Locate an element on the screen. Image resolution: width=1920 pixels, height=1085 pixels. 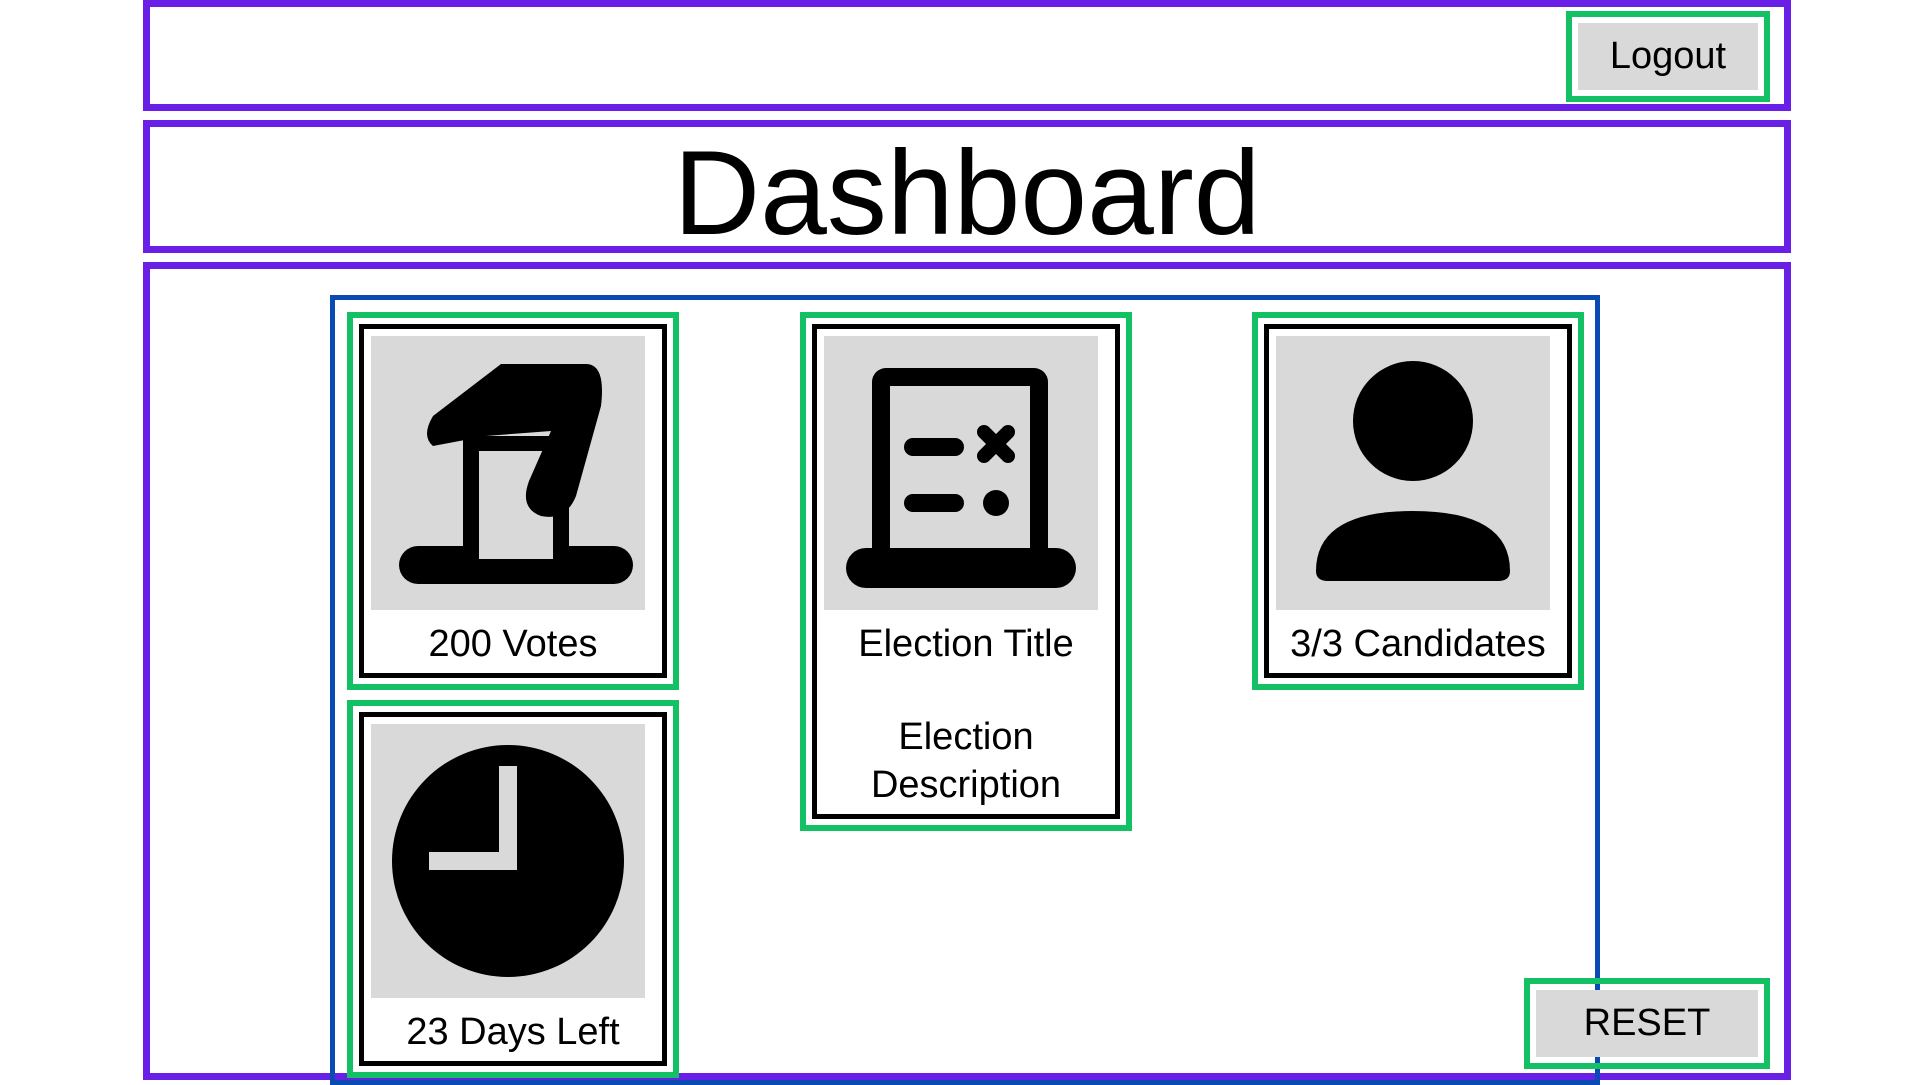
clock-icon is located at coordinates (508, 861).